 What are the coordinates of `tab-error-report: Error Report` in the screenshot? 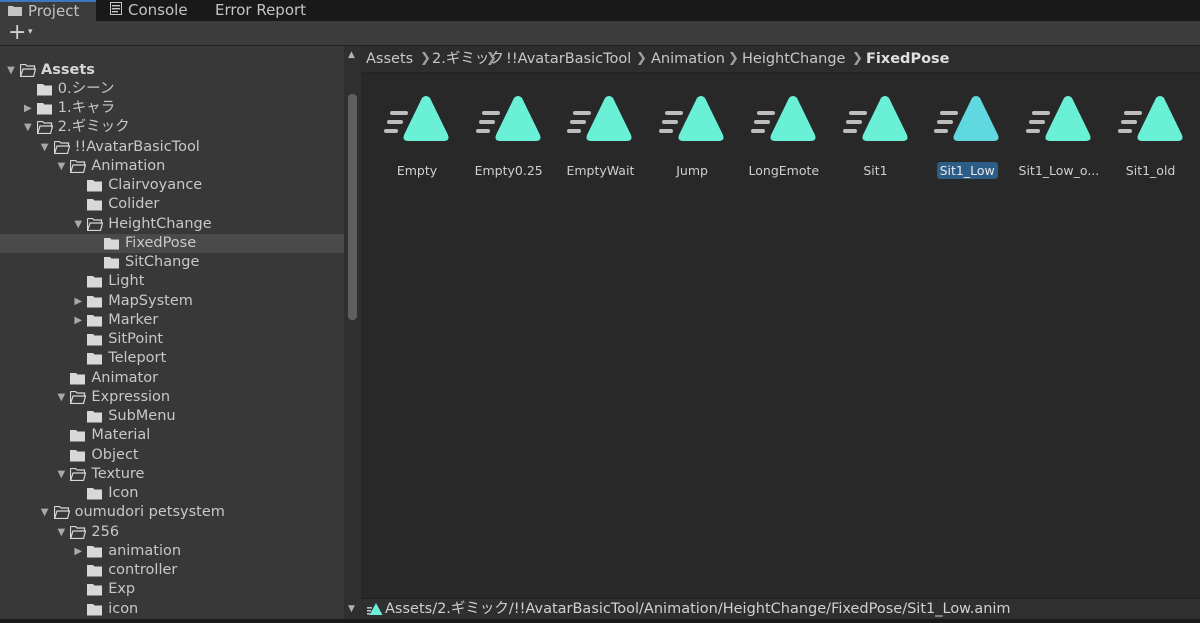 It's located at (265, 10).